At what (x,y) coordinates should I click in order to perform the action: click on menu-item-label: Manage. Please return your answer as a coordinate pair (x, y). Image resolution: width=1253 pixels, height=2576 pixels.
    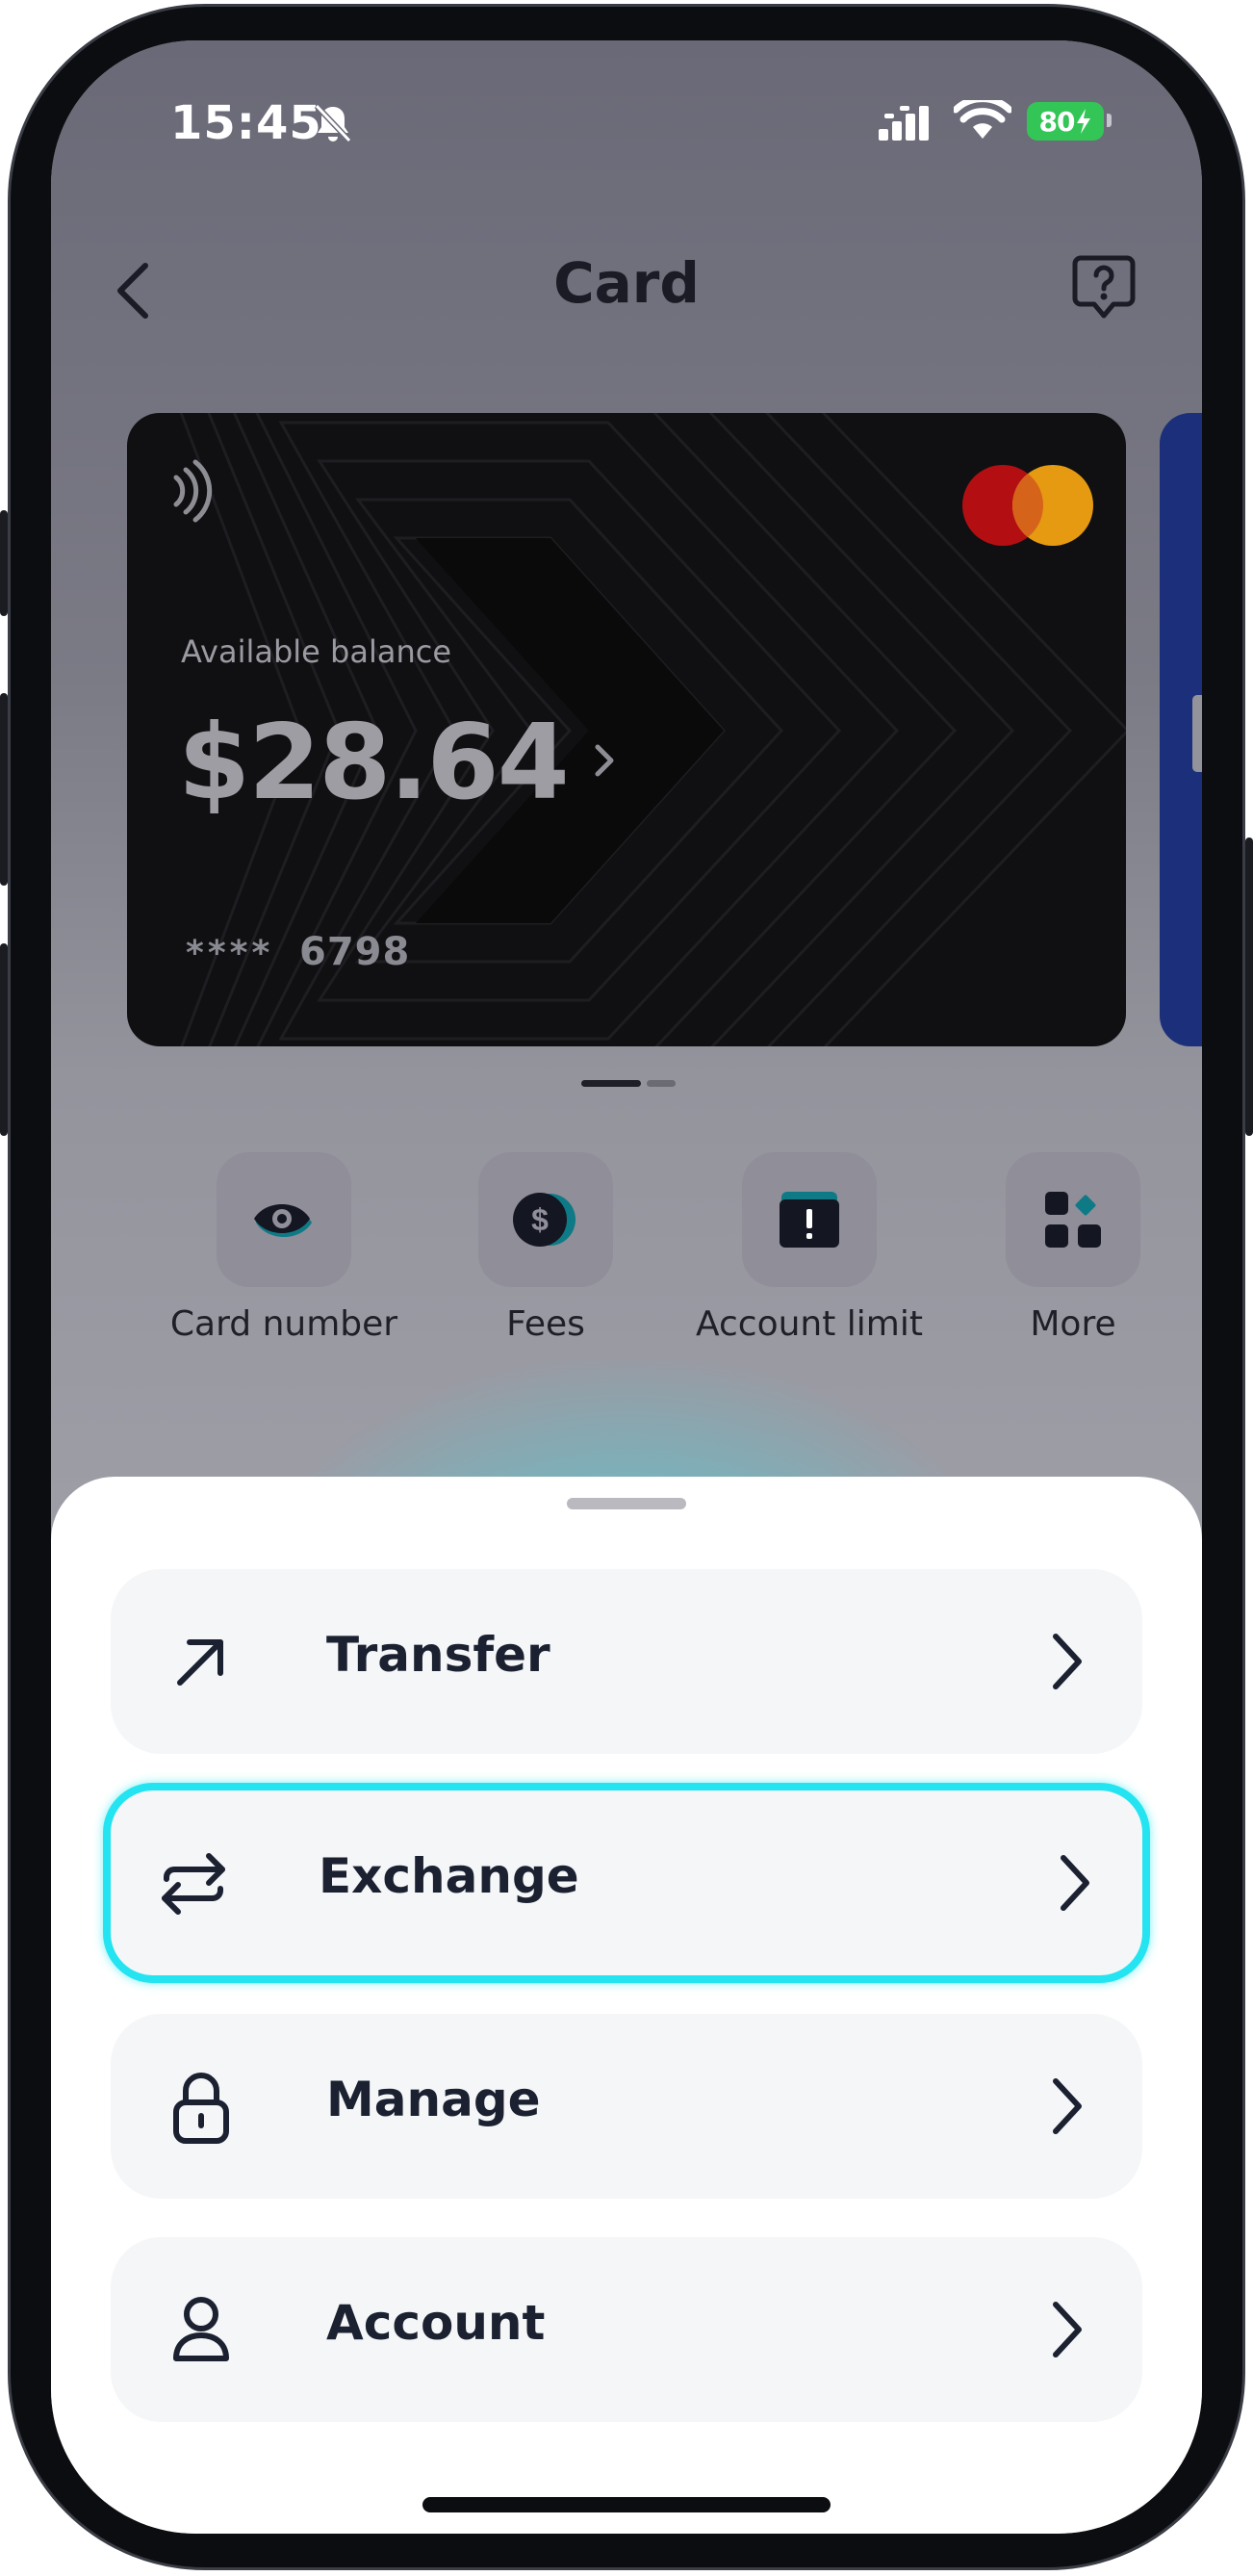
    Looking at the image, I should click on (433, 2100).